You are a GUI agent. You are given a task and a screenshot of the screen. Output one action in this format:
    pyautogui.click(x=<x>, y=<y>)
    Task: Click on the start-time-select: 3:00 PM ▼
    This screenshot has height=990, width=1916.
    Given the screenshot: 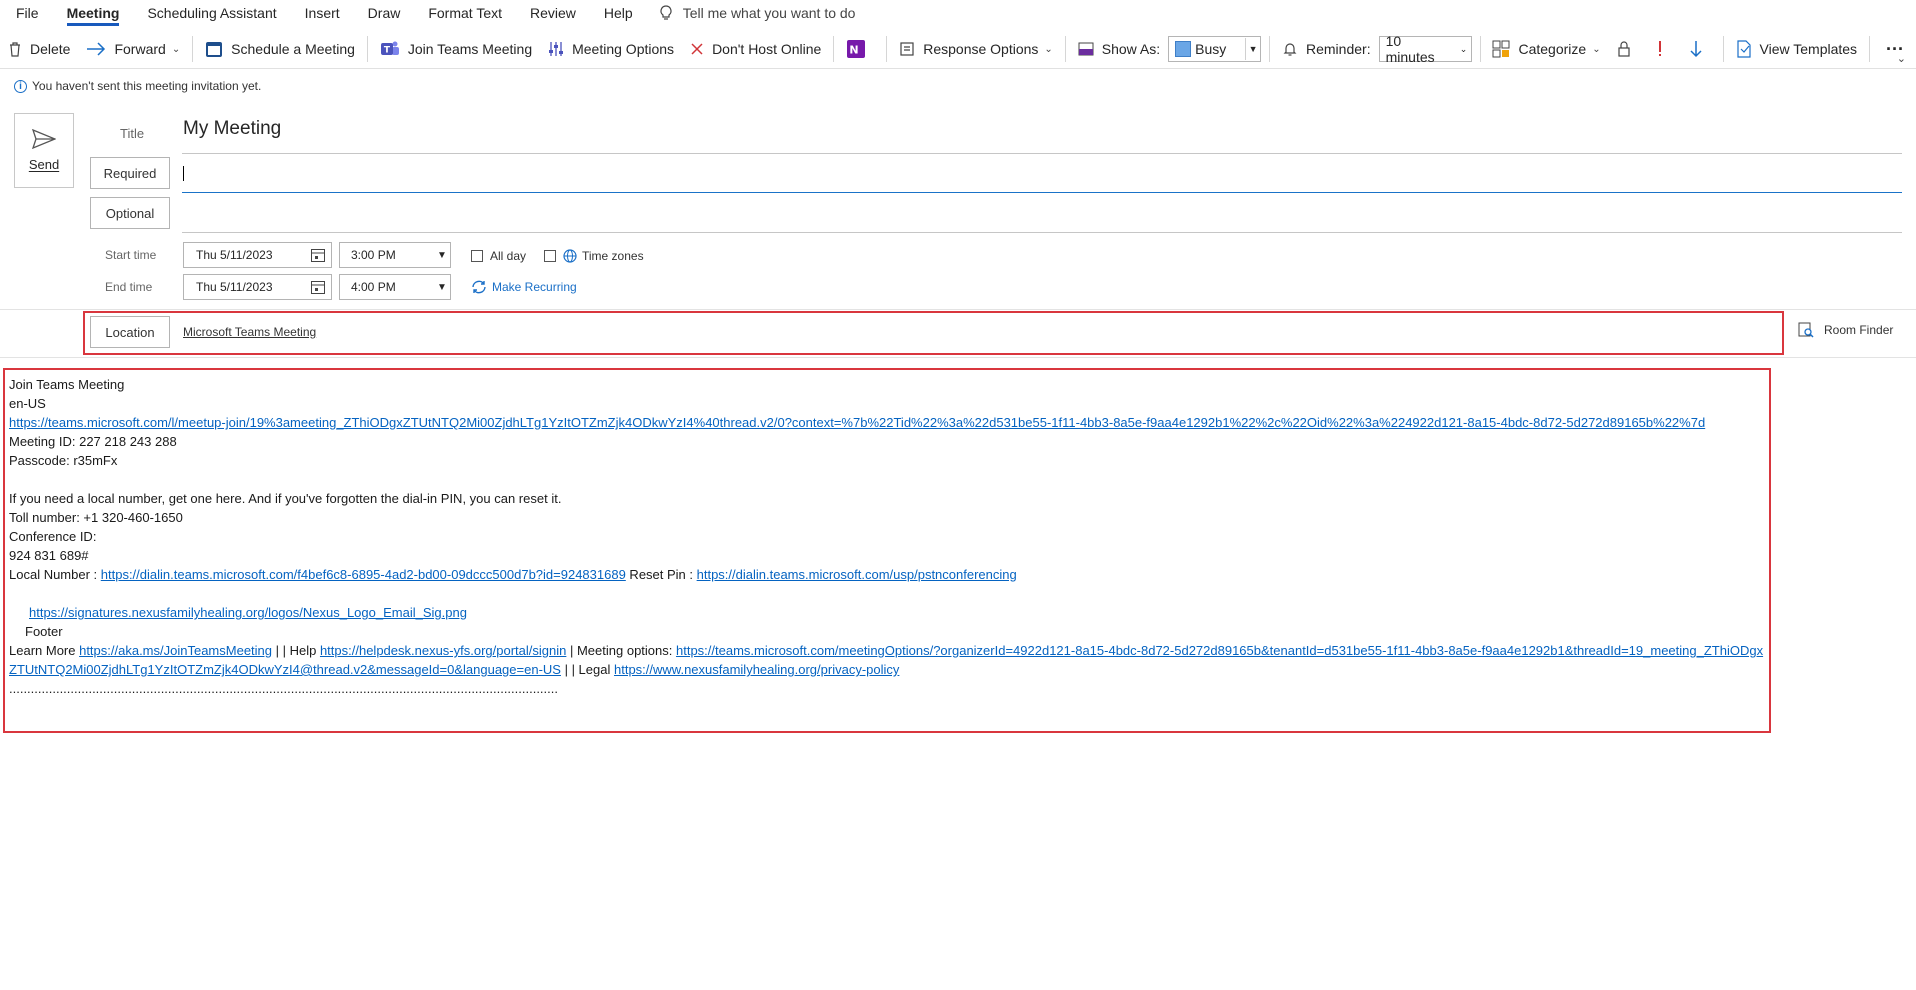 What is the action you would take?
    pyautogui.click(x=395, y=255)
    